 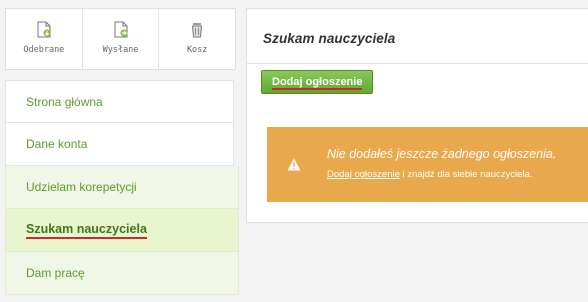 What do you see at coordinates (64, 101) in the screenshot?
I see `sidebar-item-label: Strona główna` at bounding box center [64, 101].